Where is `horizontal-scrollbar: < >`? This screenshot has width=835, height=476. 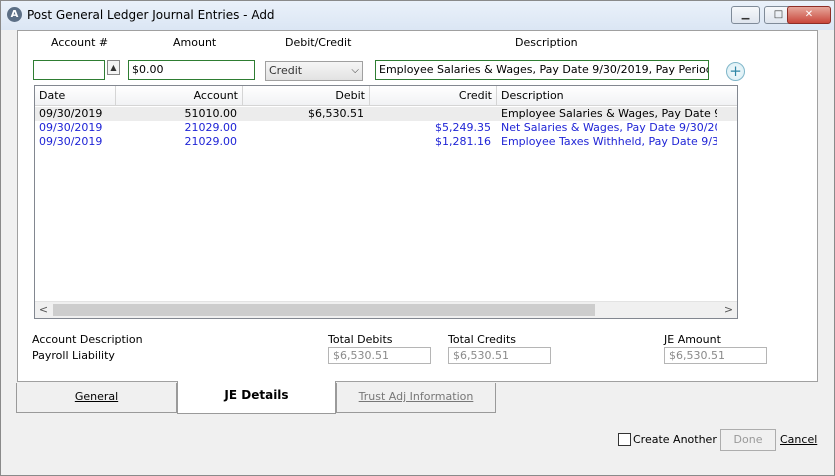 horizontal-scrollbar: < > is located at coordinates (386, 309).